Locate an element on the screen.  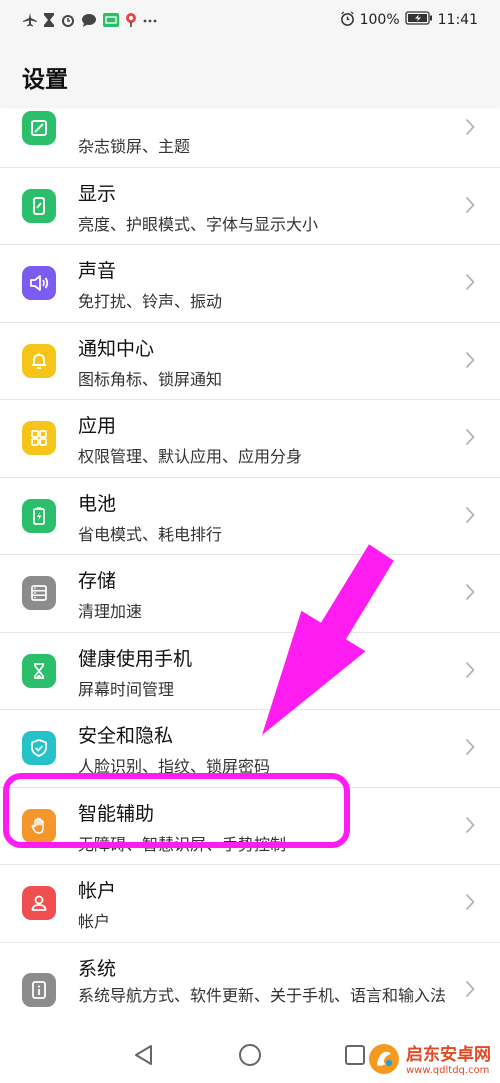
settings-item-digital-balance: 健康使用手机 屏幕时间管理 is located at coordinates (250, 671).